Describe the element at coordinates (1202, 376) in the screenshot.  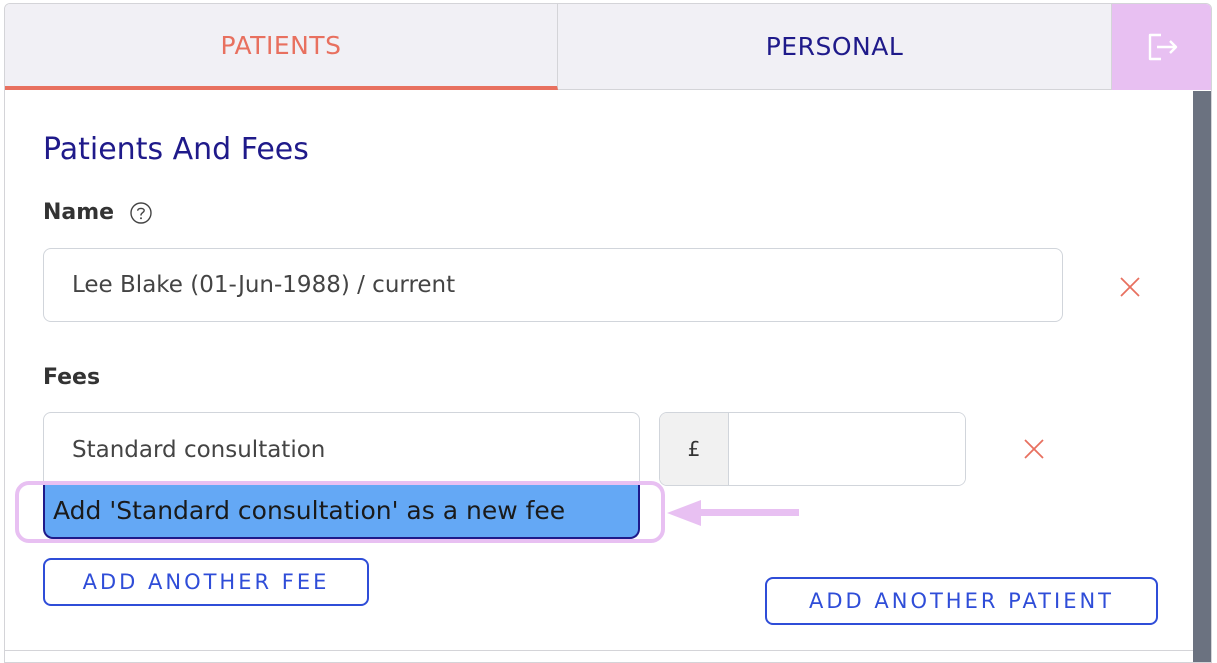
I see `scrollbar` at that location.